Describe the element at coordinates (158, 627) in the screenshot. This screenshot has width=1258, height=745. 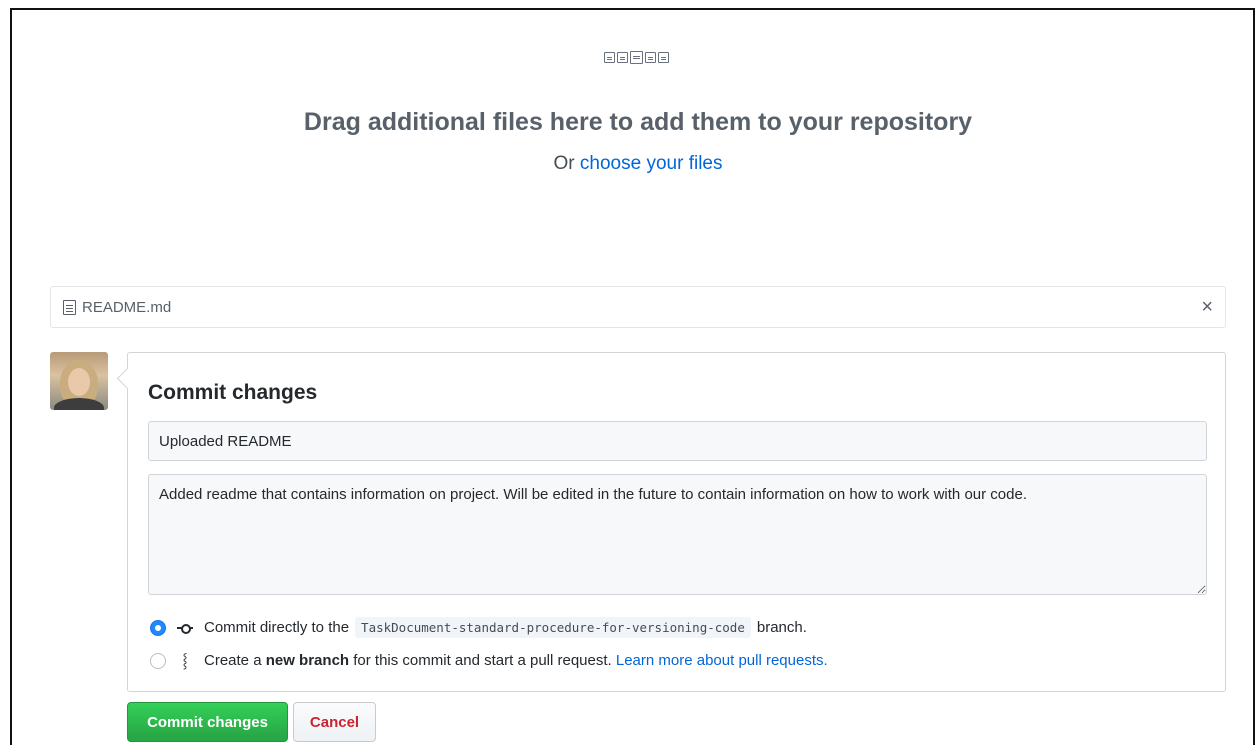
I see `commit-direct-radio` at that location.